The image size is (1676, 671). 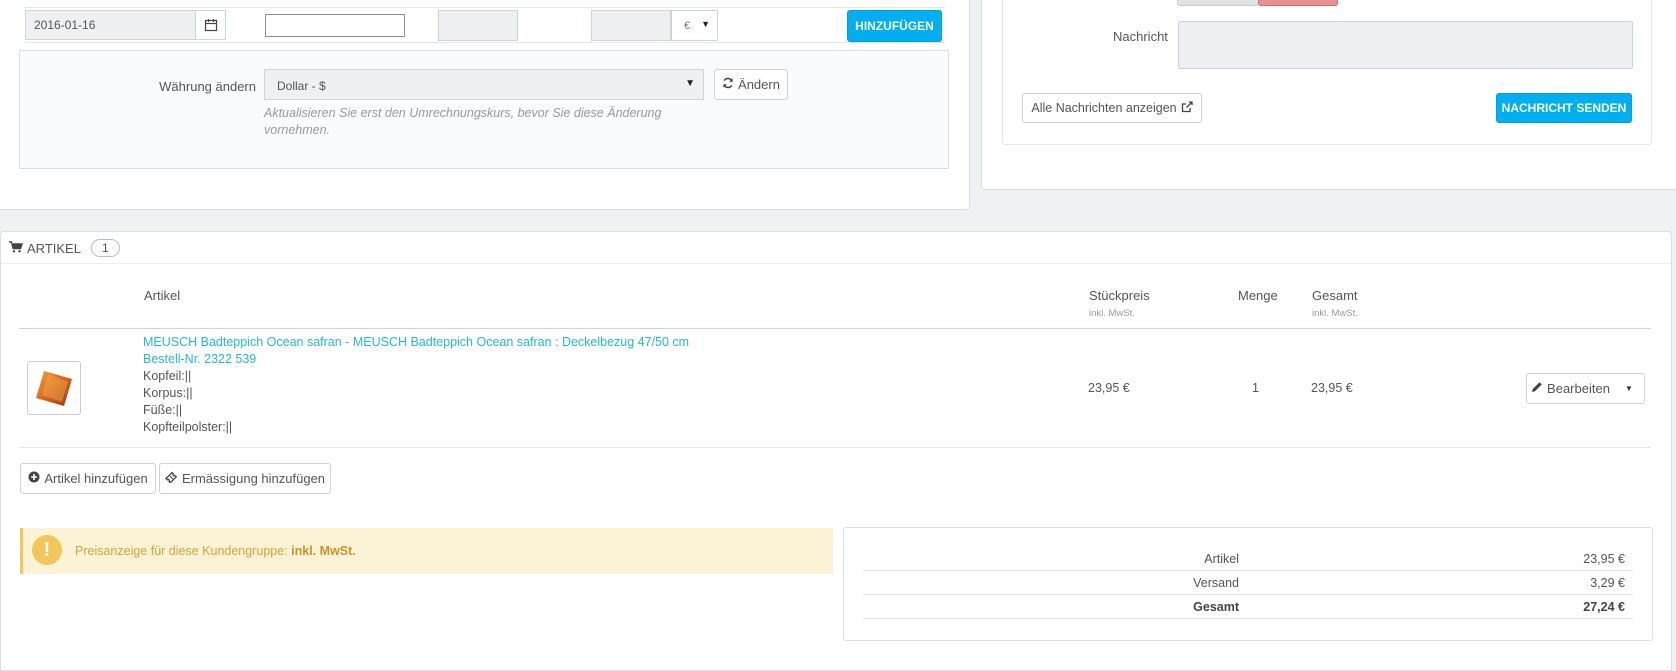 What do you see at coordinates (1104, 108) in the screenshot?
I see `show-all-messages-label: Alle Nachrichten anzeigen` at bounding box center [1104, 108].